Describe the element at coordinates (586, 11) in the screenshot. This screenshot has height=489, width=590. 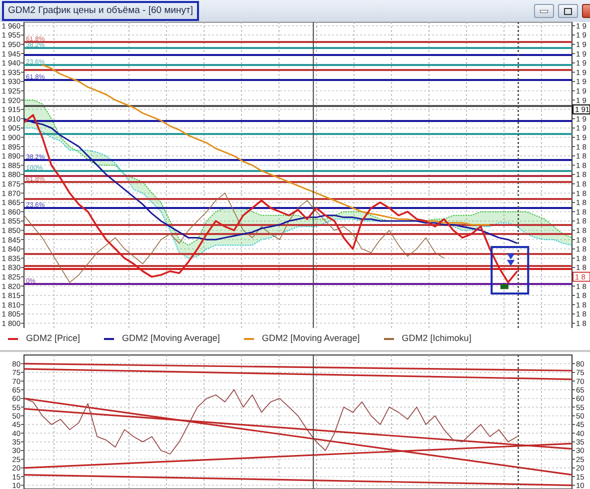
I see `close-button` at that location.